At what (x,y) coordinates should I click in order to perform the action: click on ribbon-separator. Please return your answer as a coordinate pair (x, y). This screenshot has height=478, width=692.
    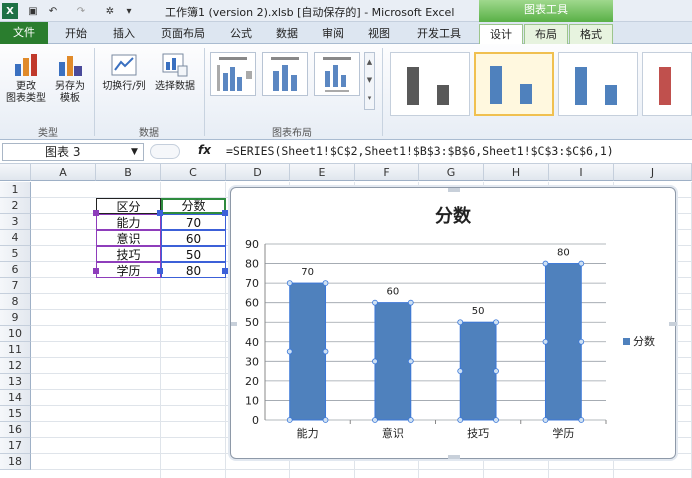
    Looking at the image, I should click on (94, 92).